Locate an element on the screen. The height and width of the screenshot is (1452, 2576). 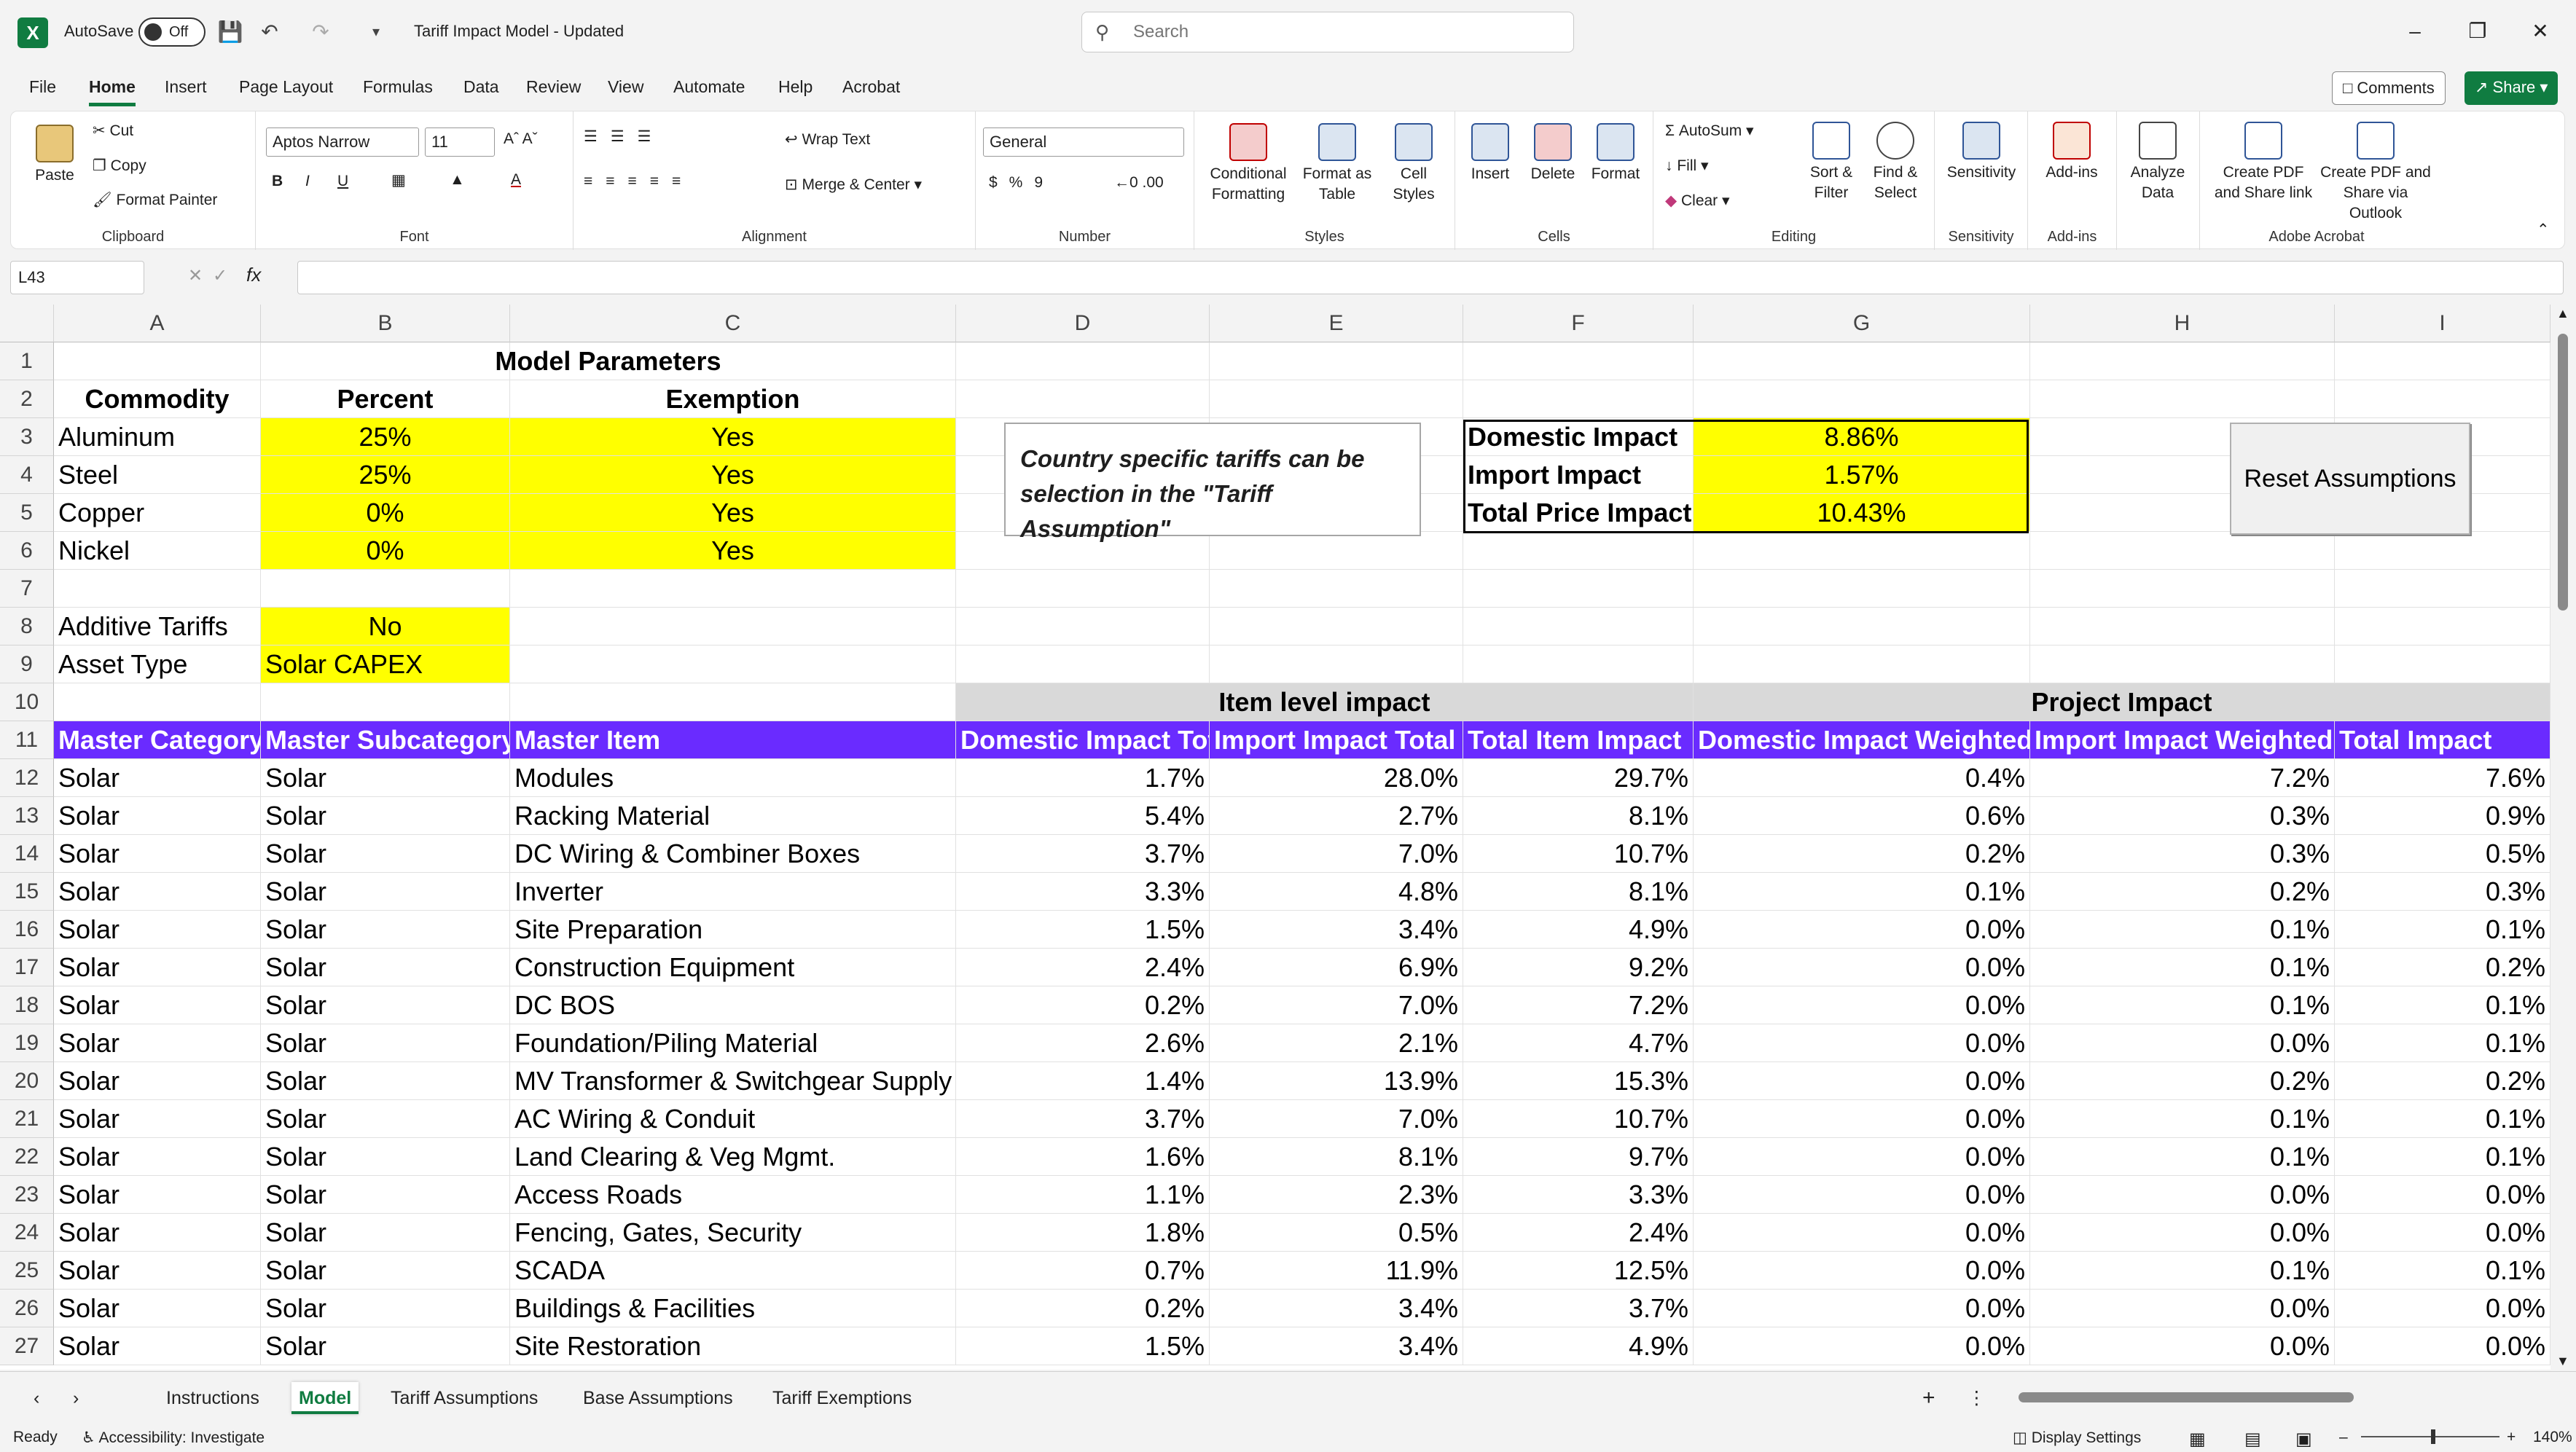
row-header-6: 6 is located at coordinates (27, 551).